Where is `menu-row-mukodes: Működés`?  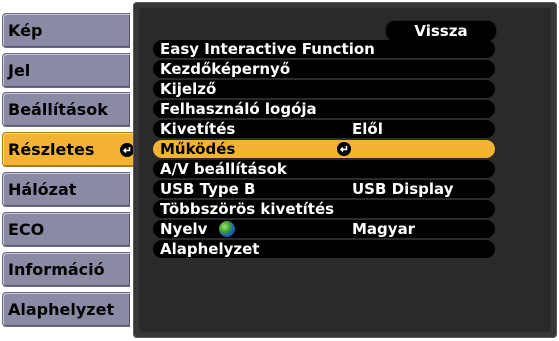 menu-row-mukodes: Működés is located at coordinates (324, 149).